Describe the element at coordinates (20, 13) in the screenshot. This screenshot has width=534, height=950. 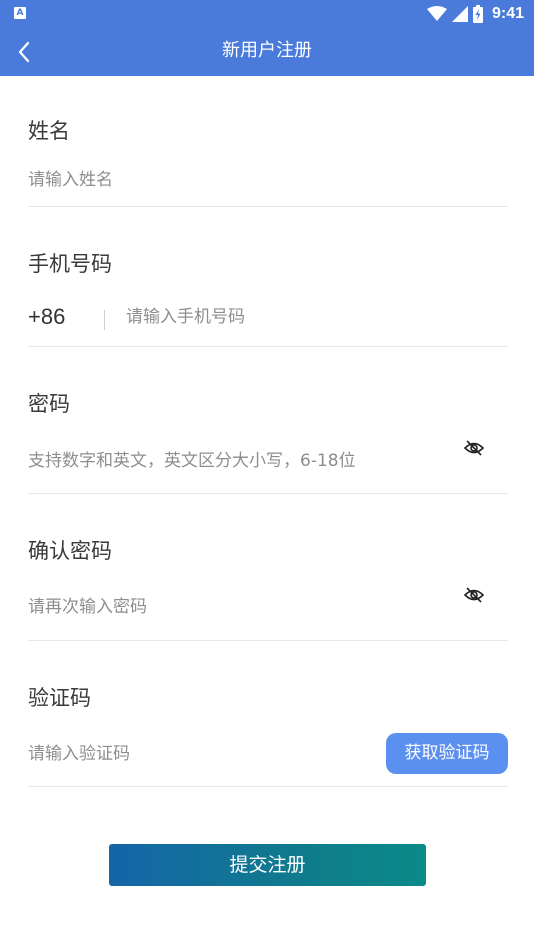
I see `app-notification-icon: A` at that location.